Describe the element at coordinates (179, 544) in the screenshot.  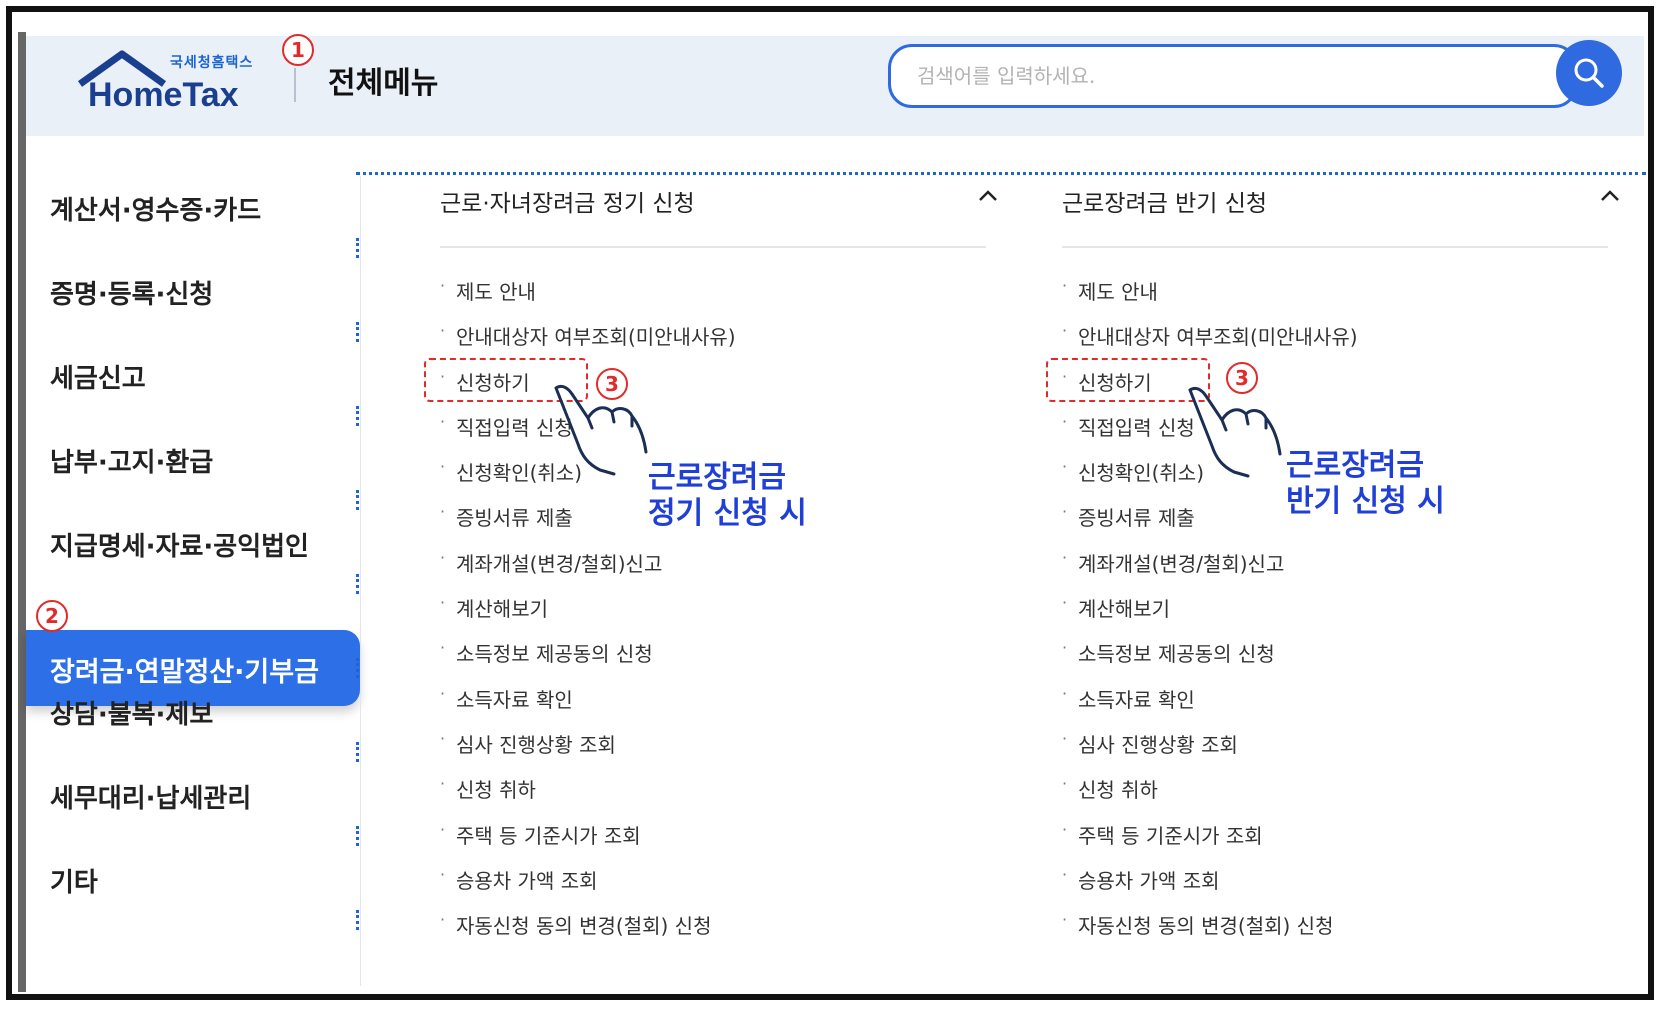
I see `sidebar-item-payment-statement: 지급명세·자료·공익법인` at that location.